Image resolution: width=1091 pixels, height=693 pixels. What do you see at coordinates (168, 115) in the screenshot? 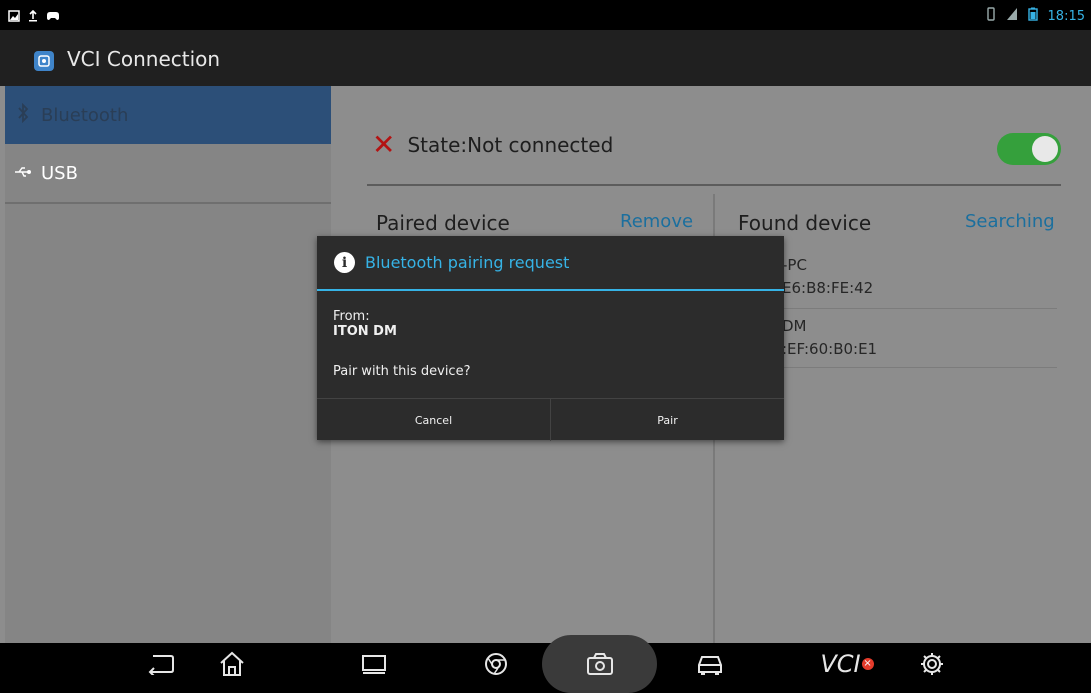
I see `sidebar-item-bluetooth: Bluetooth` at bounding box center [168, 115].